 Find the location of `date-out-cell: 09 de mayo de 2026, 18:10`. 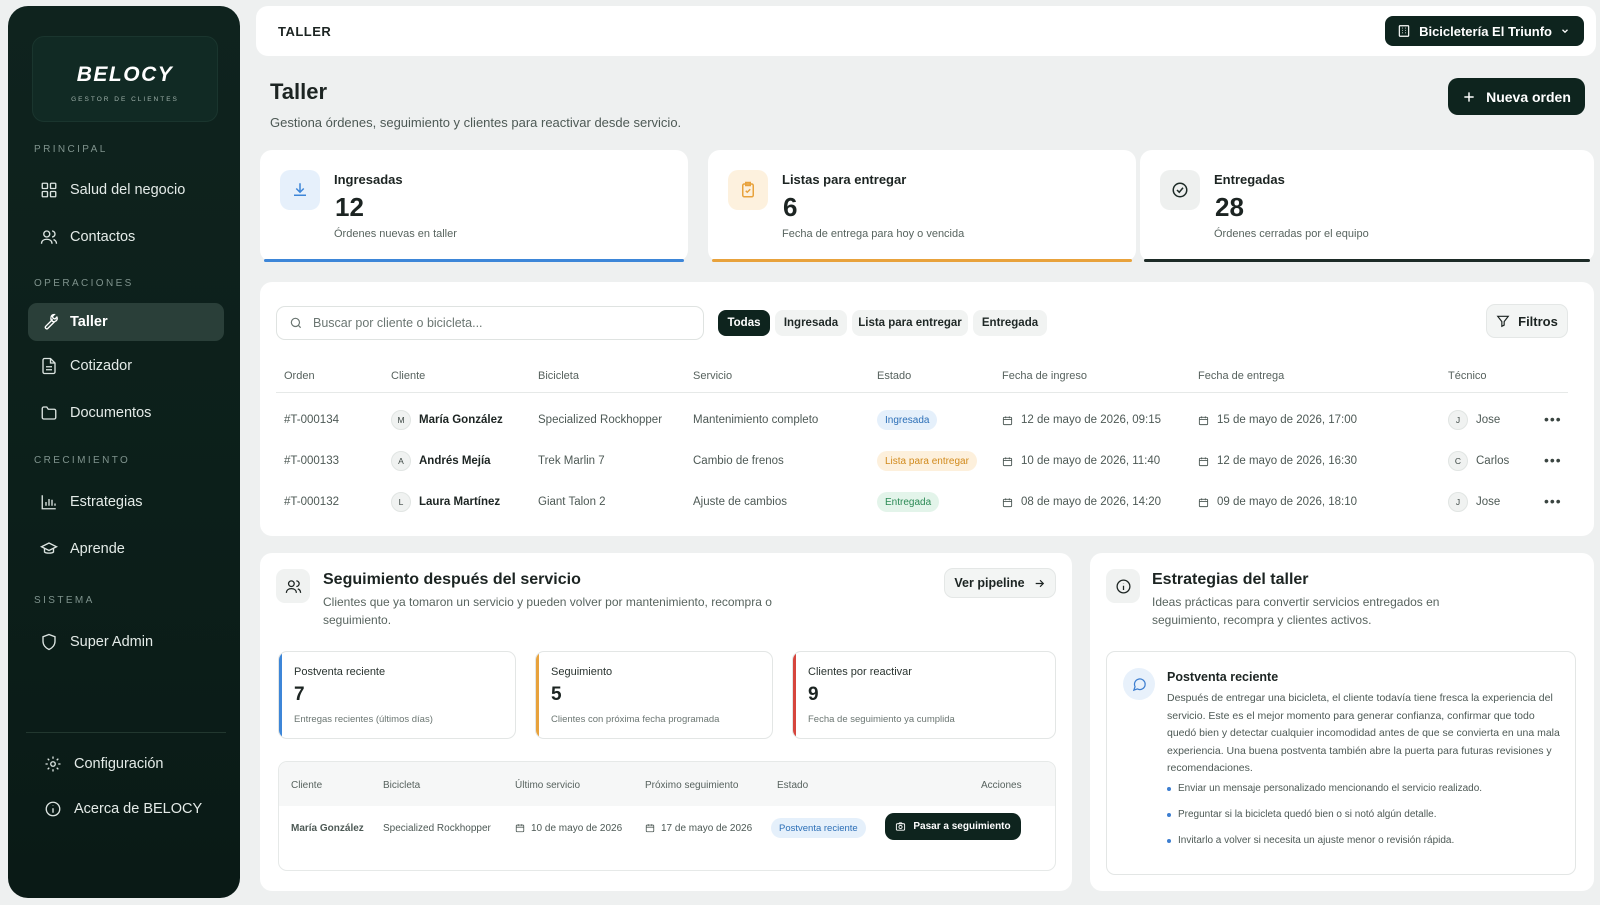

date-out-cell: 09 de mayo de 2026, 18:10 is located at coordinates (1277, 502).